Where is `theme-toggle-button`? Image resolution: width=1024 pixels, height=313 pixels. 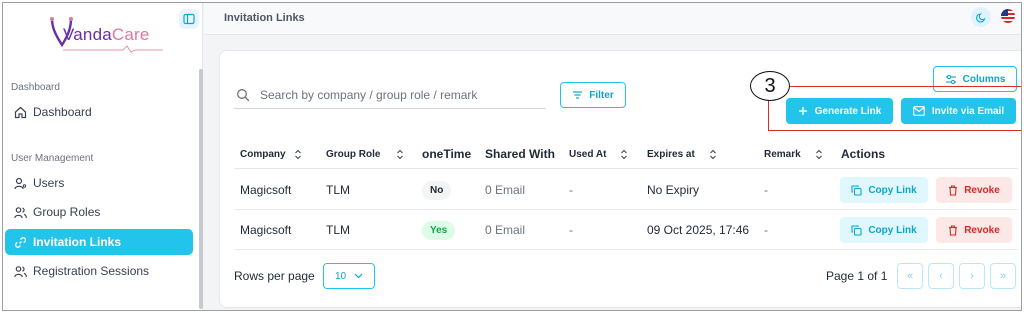
theme-toggle-button is located at coordinates (981, 17).